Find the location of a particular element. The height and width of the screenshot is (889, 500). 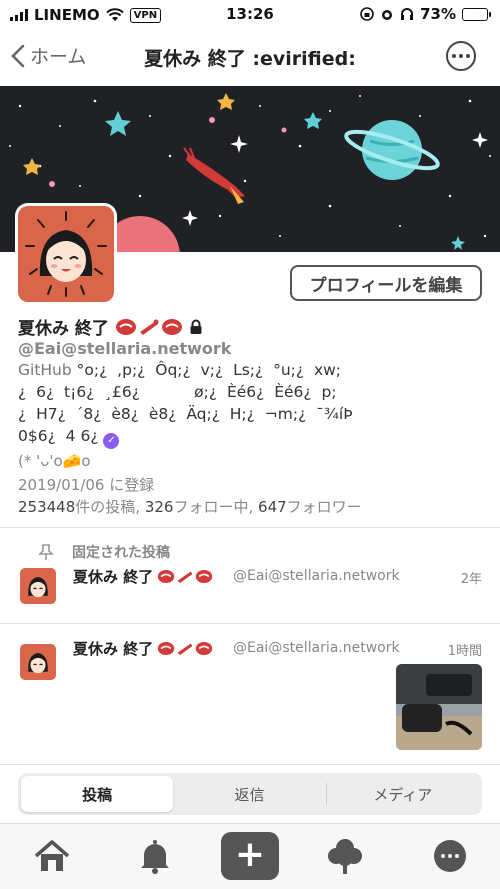

pin-icon is located at coordinates (46, 552).